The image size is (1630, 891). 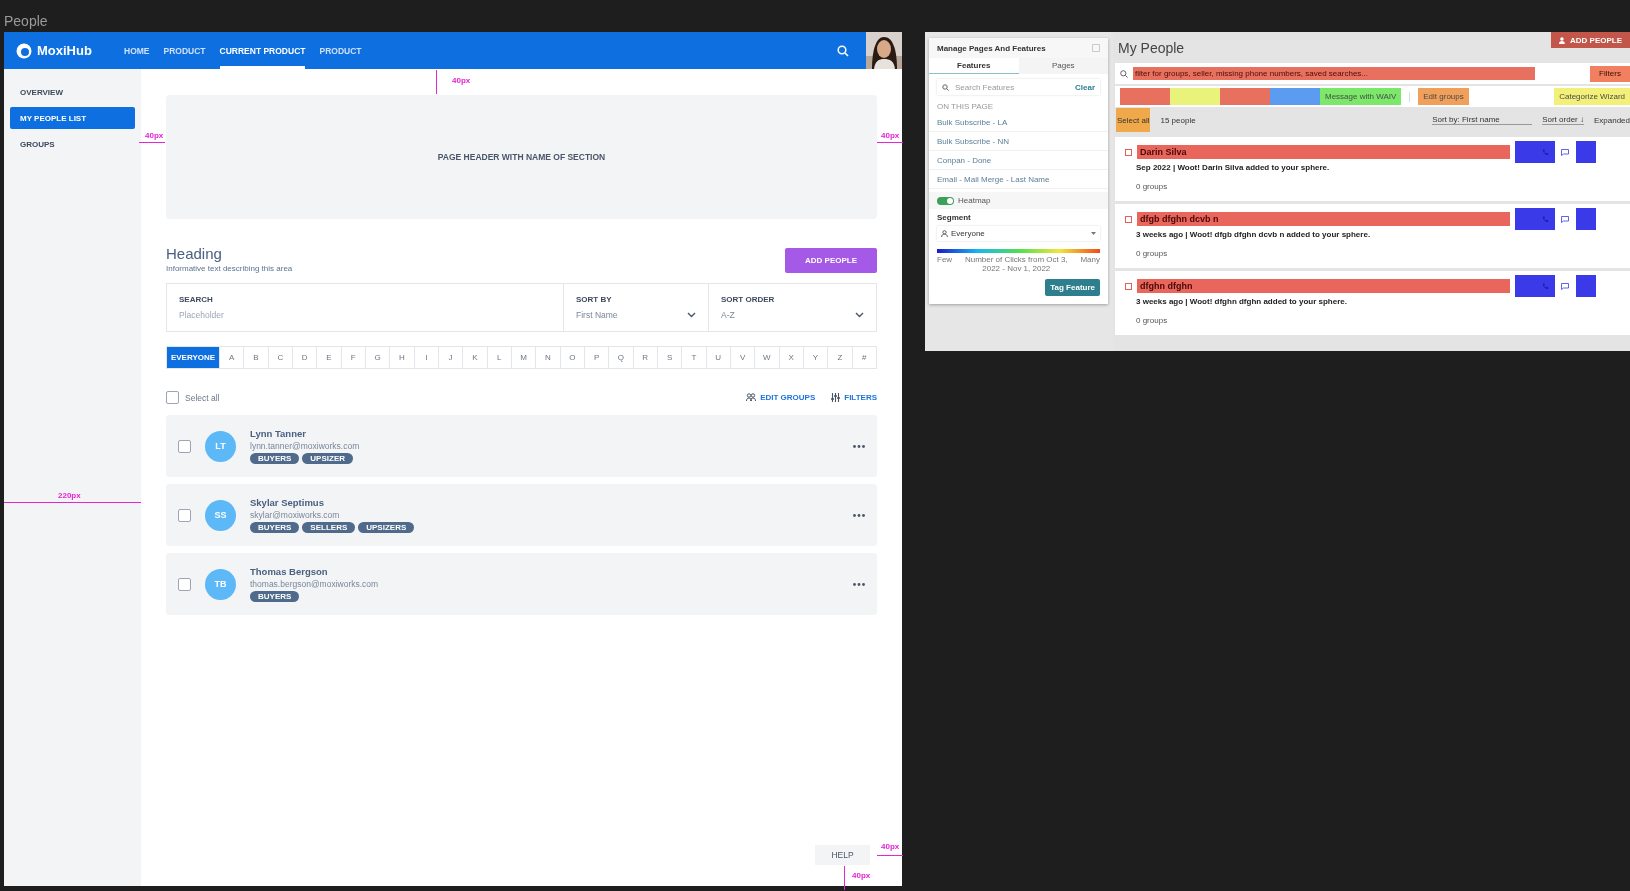 I want to click on panel-title: Manage Pages And Features, so click(x=991, y=48).